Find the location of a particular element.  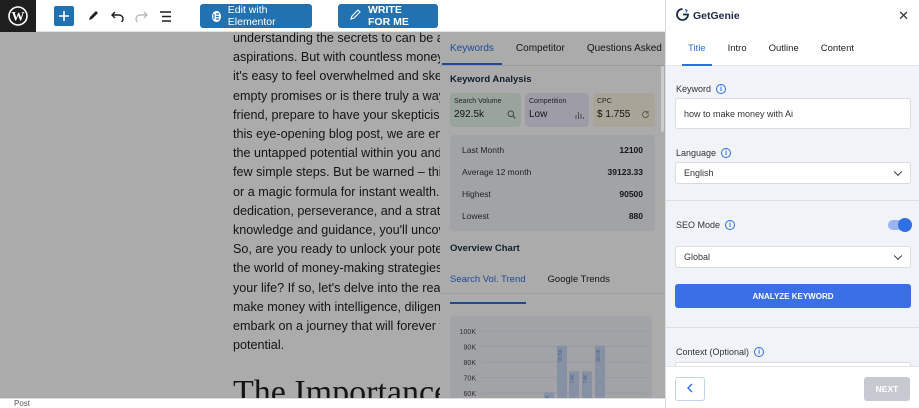

redo-icon is located at coordinates (141, 16).